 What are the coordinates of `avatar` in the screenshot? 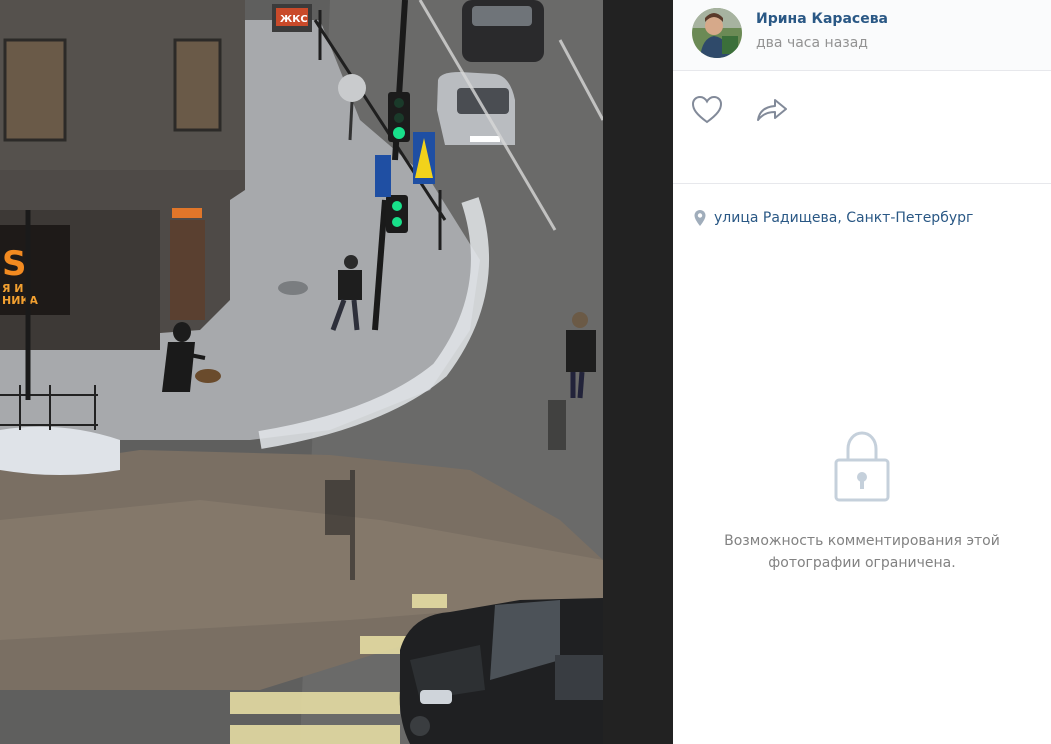 It's located at (717, 33).